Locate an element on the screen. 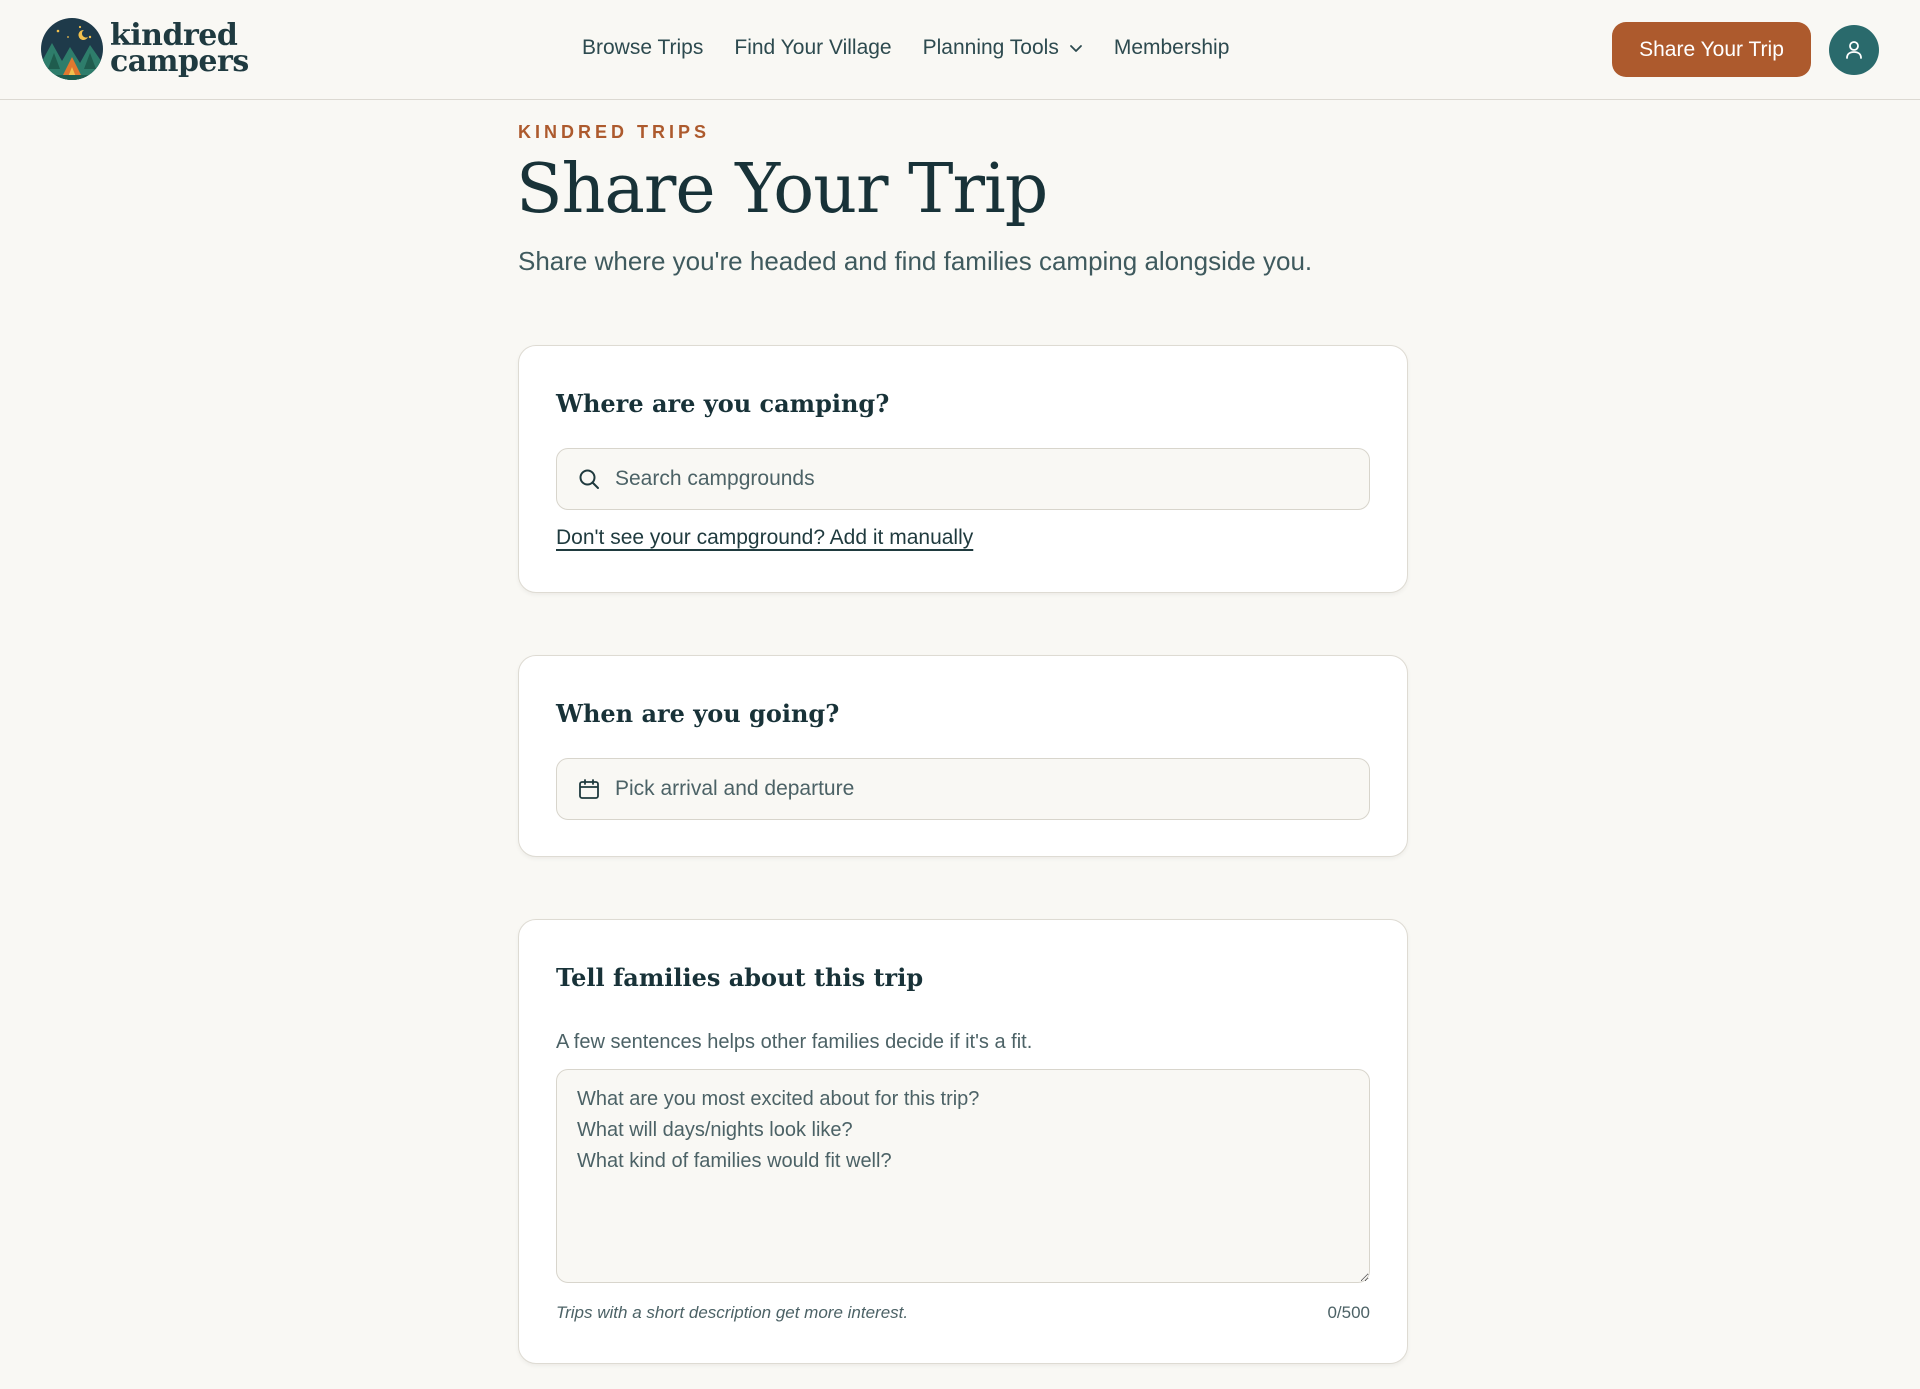 The image size is (1920, 1389). logo: kindred campers is located at coordinates (144, 49).